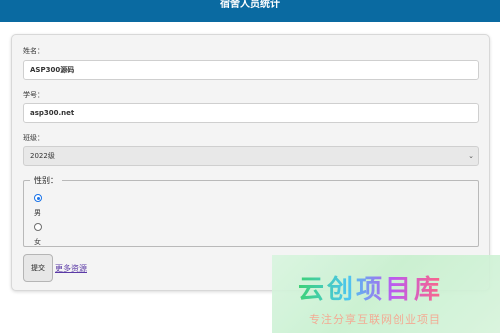  Describe the element at coordinates (33, 95) in the screenshot. I see `id-label: 学号：` at that location.